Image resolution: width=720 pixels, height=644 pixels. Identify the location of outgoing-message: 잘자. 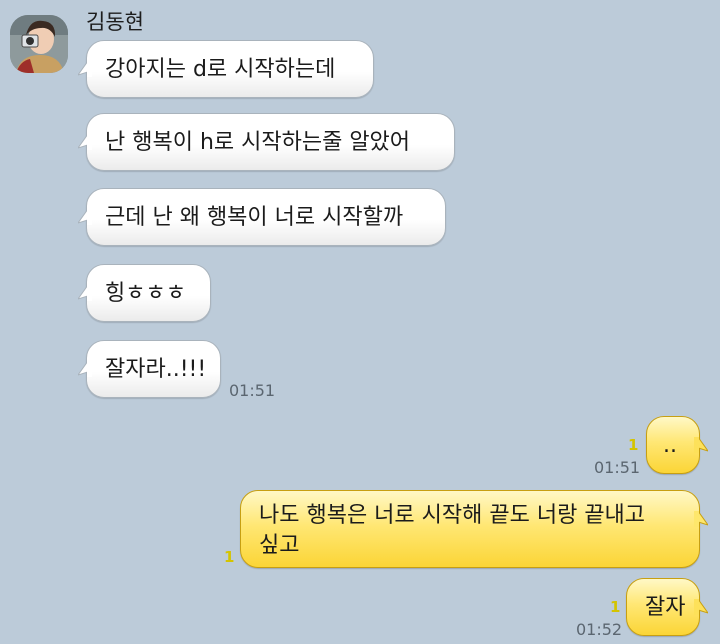
(667, 607).